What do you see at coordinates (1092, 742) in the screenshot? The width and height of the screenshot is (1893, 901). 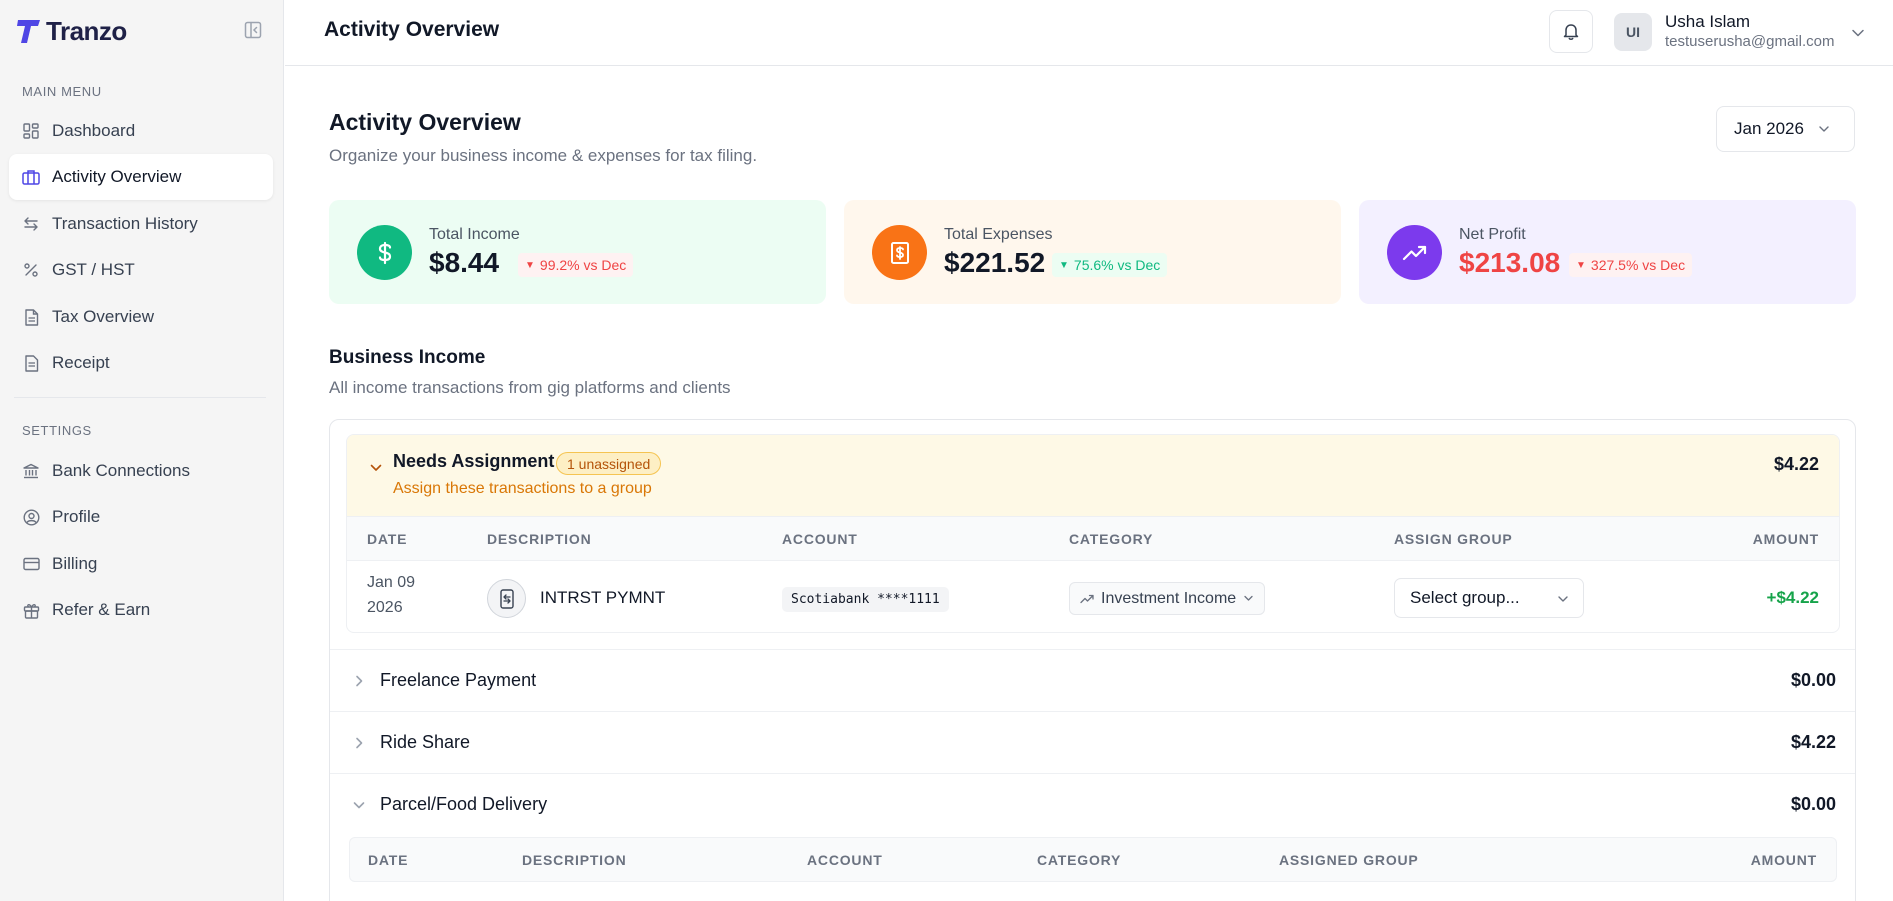 I see `group-row-ride-share: Ride Share $4.22` at bounding box center [1092, 742].